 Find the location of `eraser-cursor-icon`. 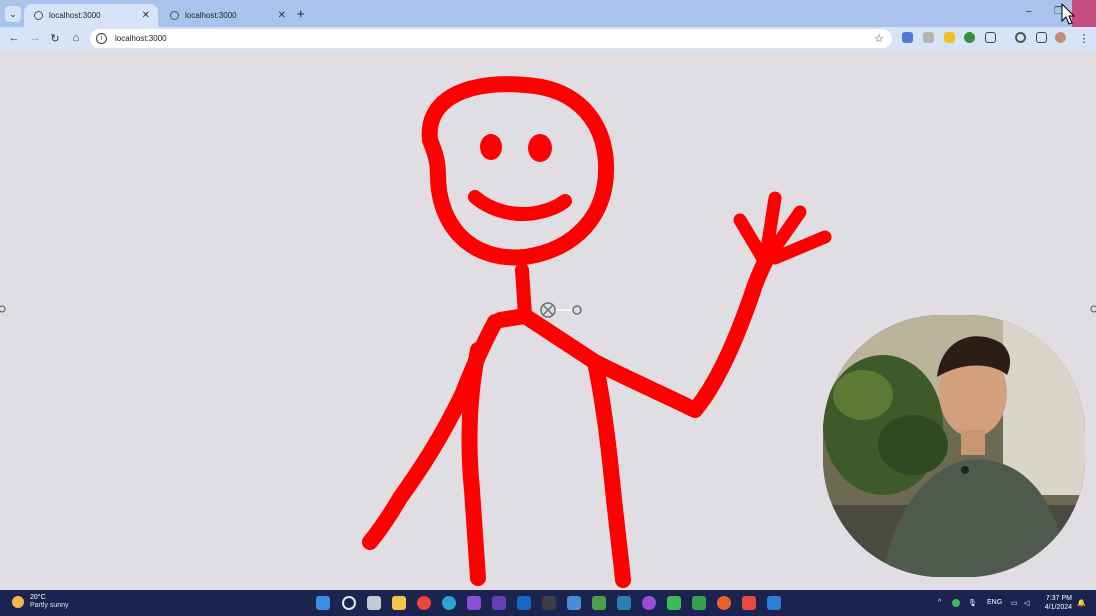

eraser-cursor-icon is located at coordinates (561, 310).